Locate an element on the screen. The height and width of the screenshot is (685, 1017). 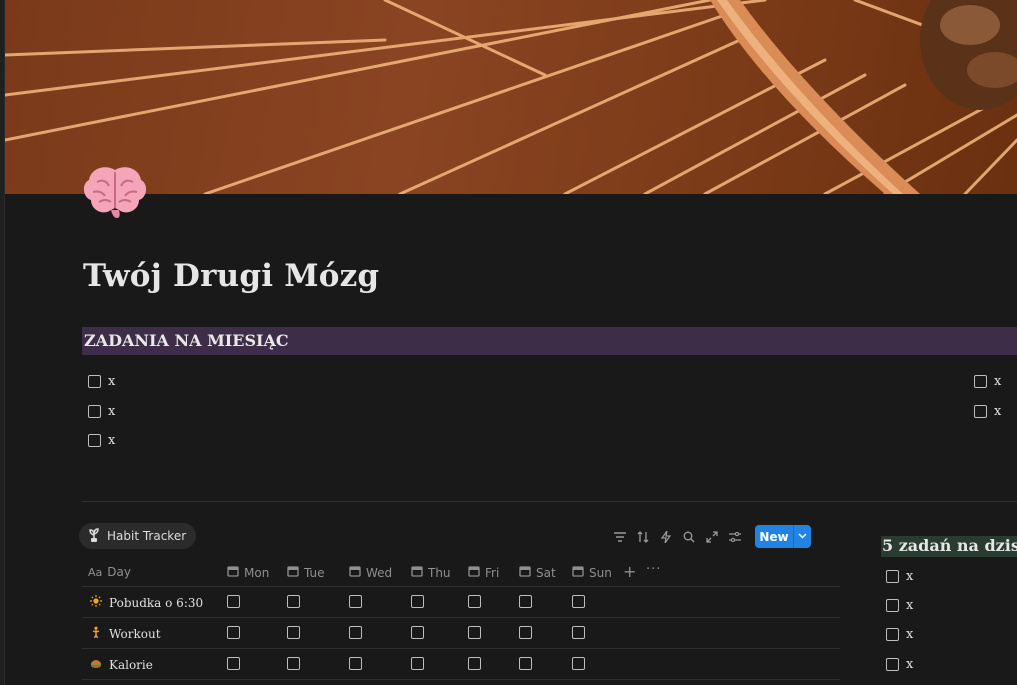
table-row: Kalorie is located at coordinates (461, 664).